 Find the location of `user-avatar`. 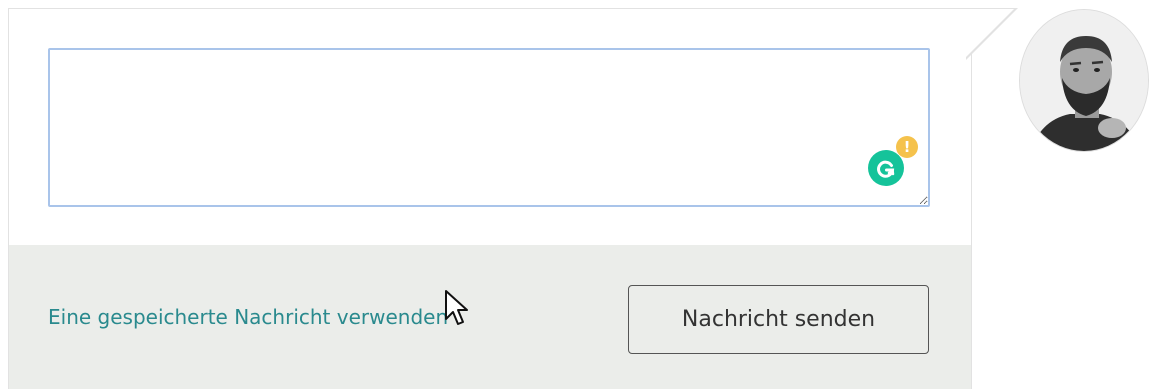

user-avatar is located at coordinates (1084, 80).